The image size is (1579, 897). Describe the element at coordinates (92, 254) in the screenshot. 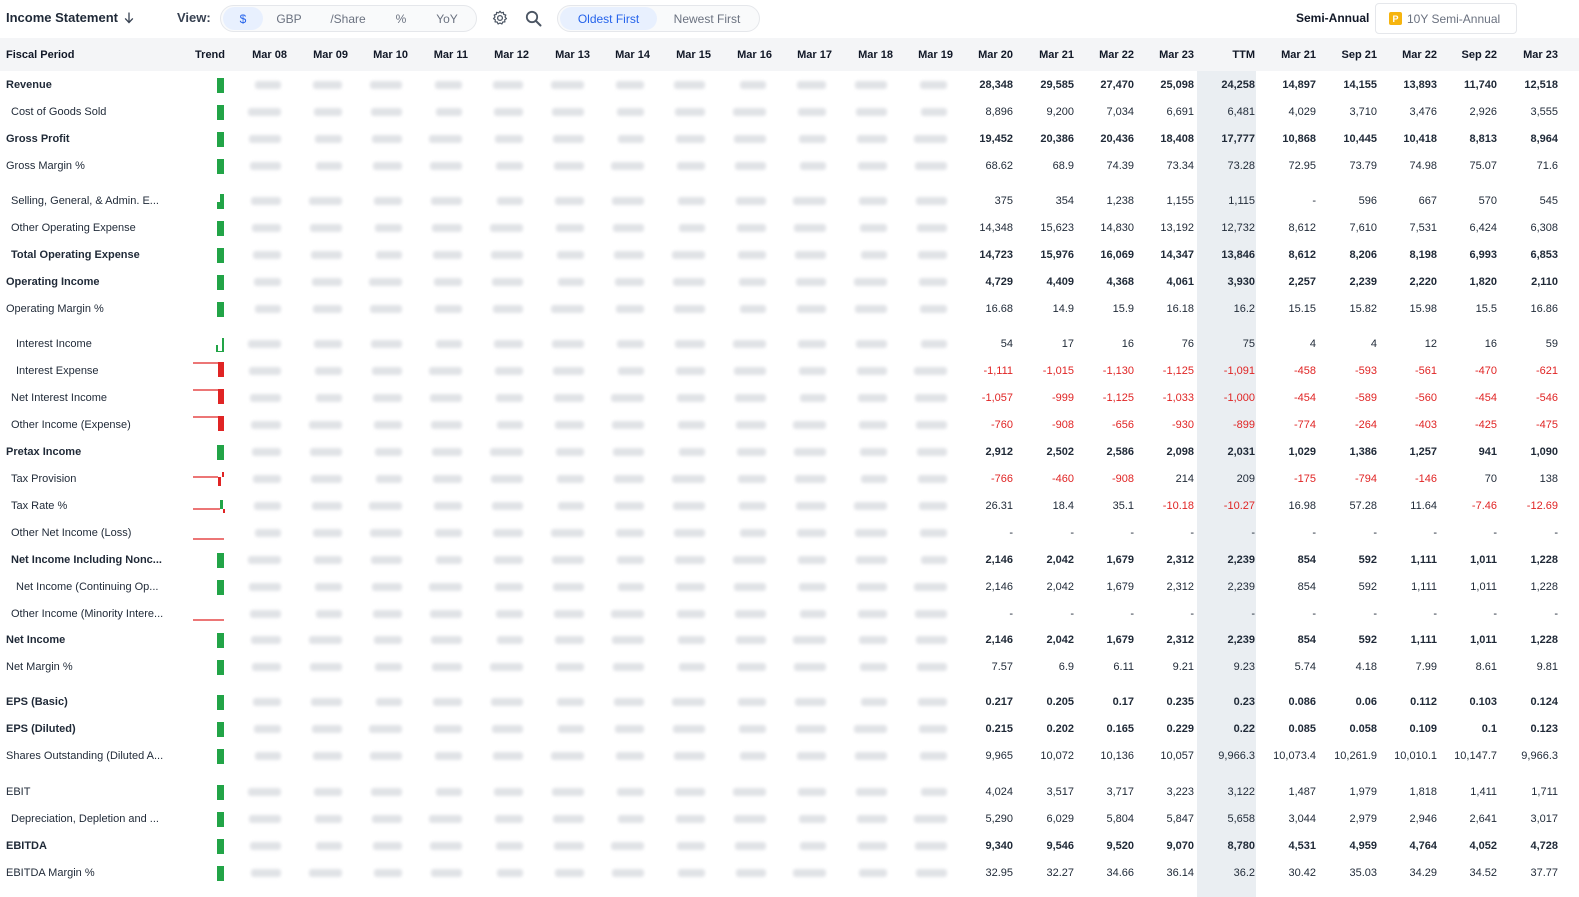

I see `row-label: Total Operating Expense` at that location.